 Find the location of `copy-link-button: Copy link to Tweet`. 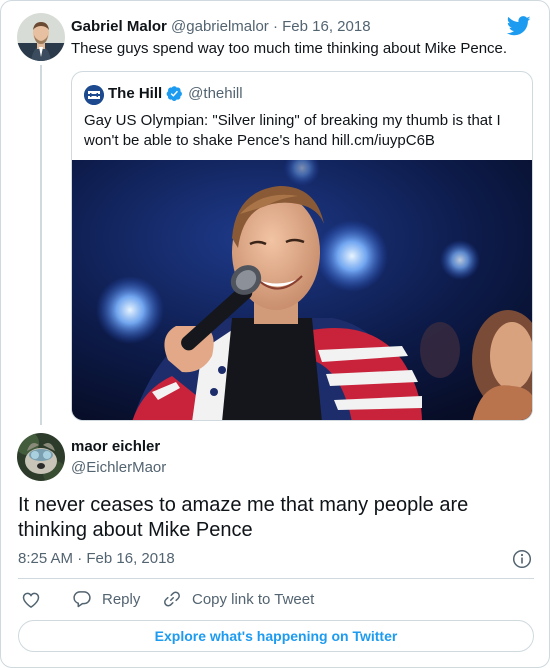

copy-link-button: Copy link to Tweet is located at coordinates (238, 599).